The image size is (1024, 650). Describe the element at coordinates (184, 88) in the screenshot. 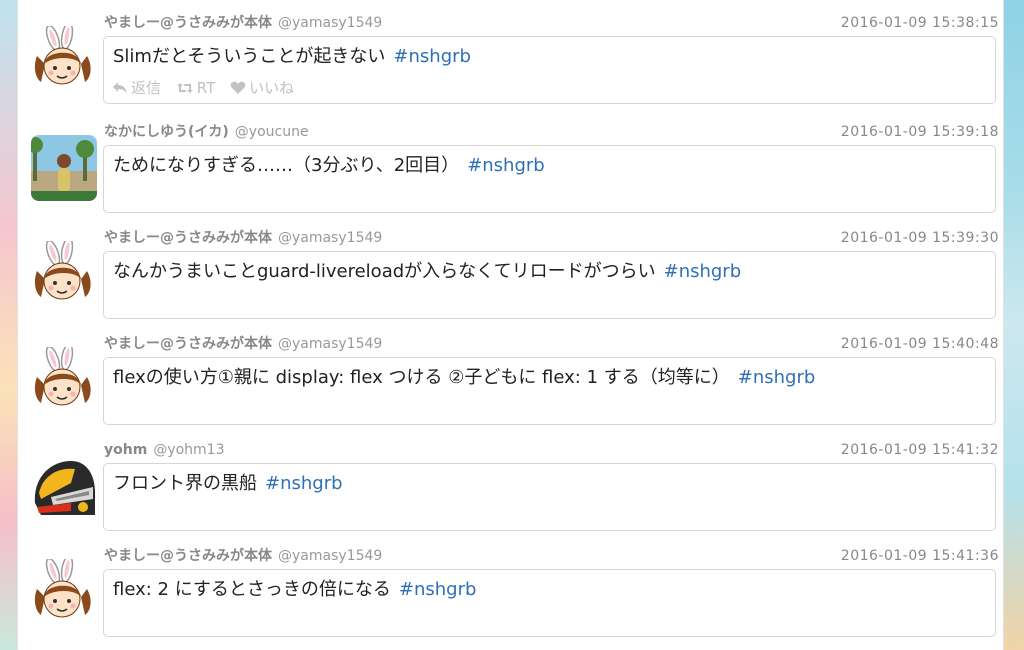

I see `retweet-icon` at that location.